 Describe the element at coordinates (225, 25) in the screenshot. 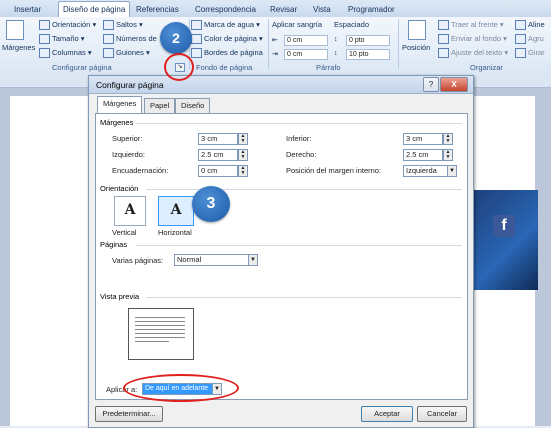

I see `watermark-button: Marca de agua ▾` at that location.